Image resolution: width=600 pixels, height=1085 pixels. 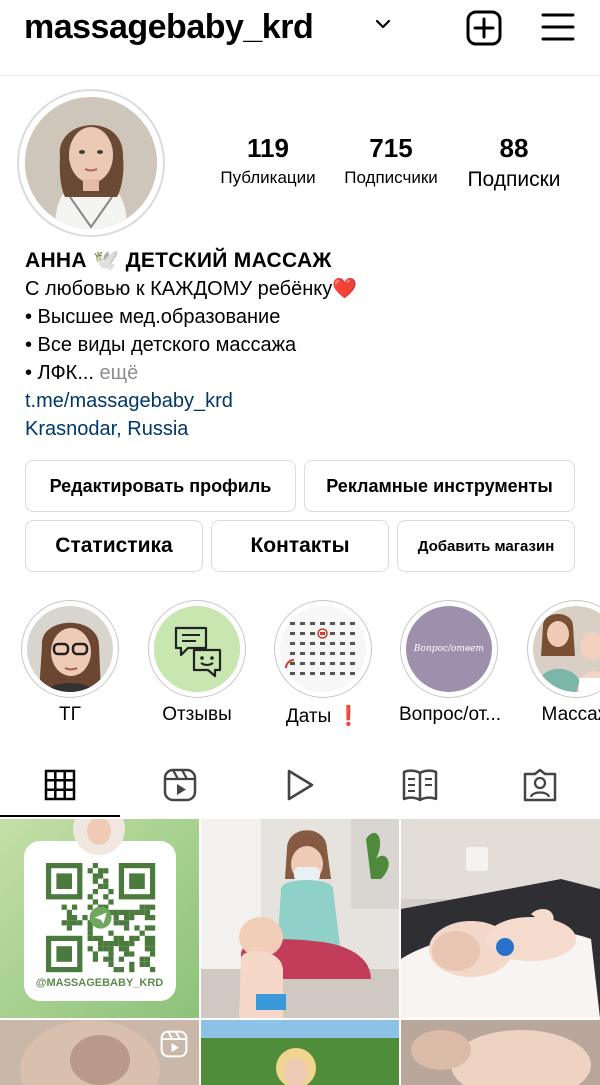 What do you see at coordinates (268, 177) in the screenshot?
I see `stat-posts-label: Публикации` at bounding box center [268, 177].